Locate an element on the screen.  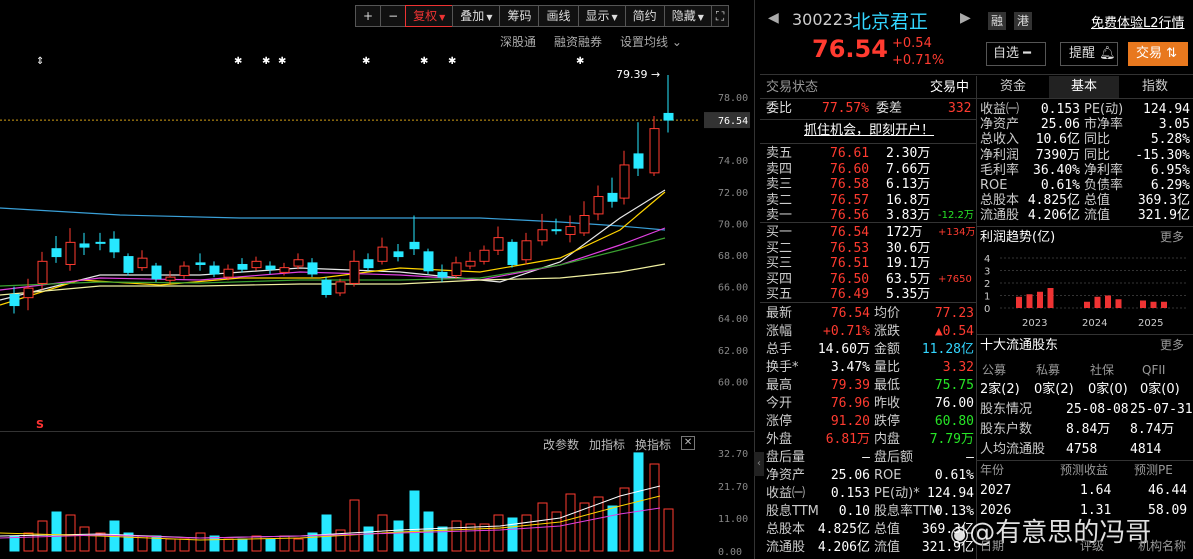
quote-row: 最新 76.54 均价 77.23 is located at coordinates (871, 313).